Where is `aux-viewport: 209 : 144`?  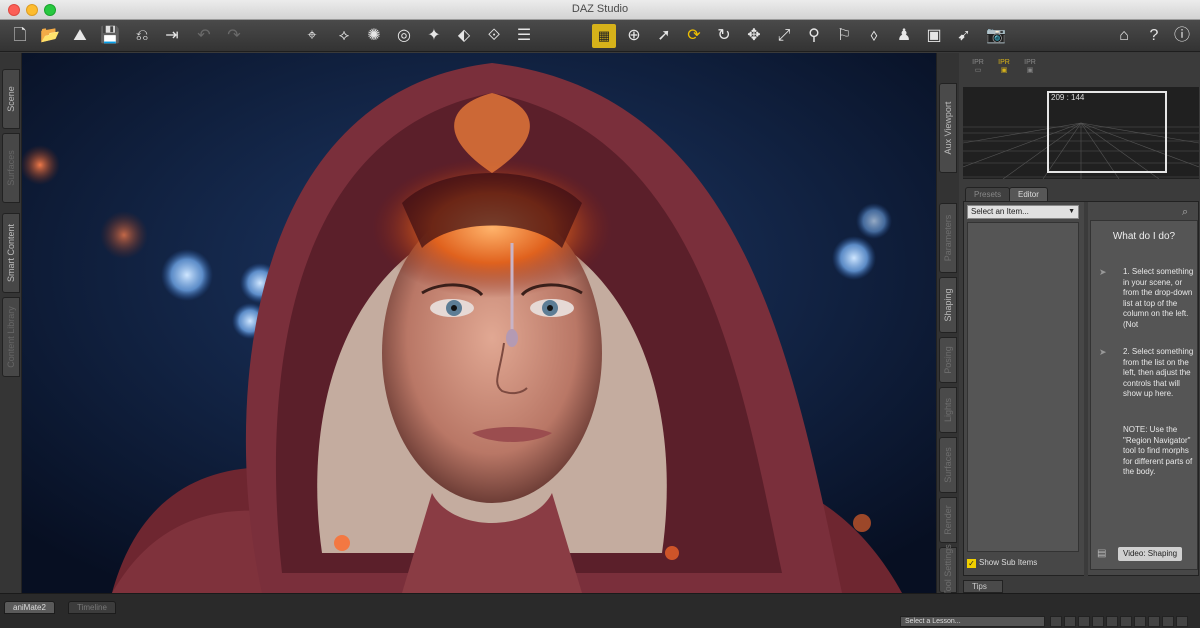 aux-viewport: 209 : 144 is located at coordinates (1081, 133).